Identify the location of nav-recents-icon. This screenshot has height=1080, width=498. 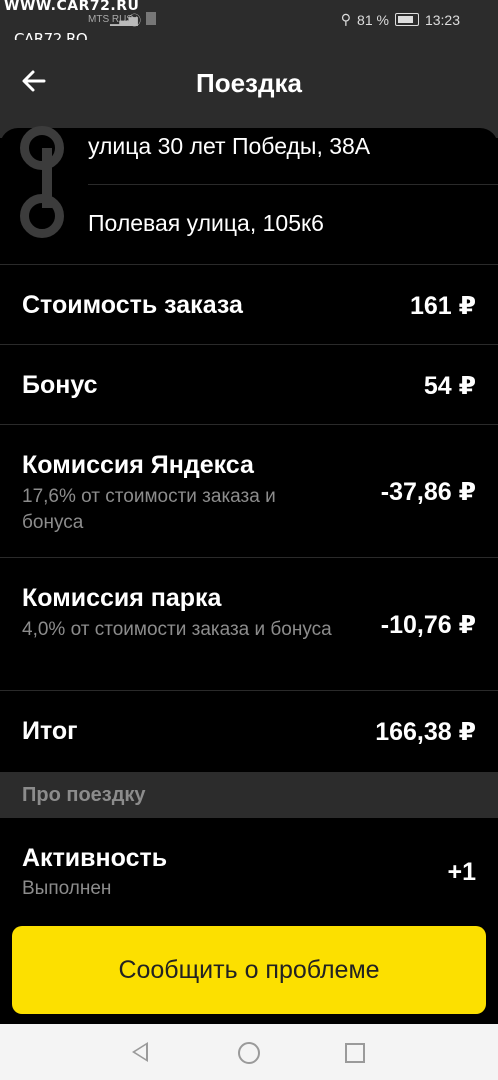
(355, 1053).